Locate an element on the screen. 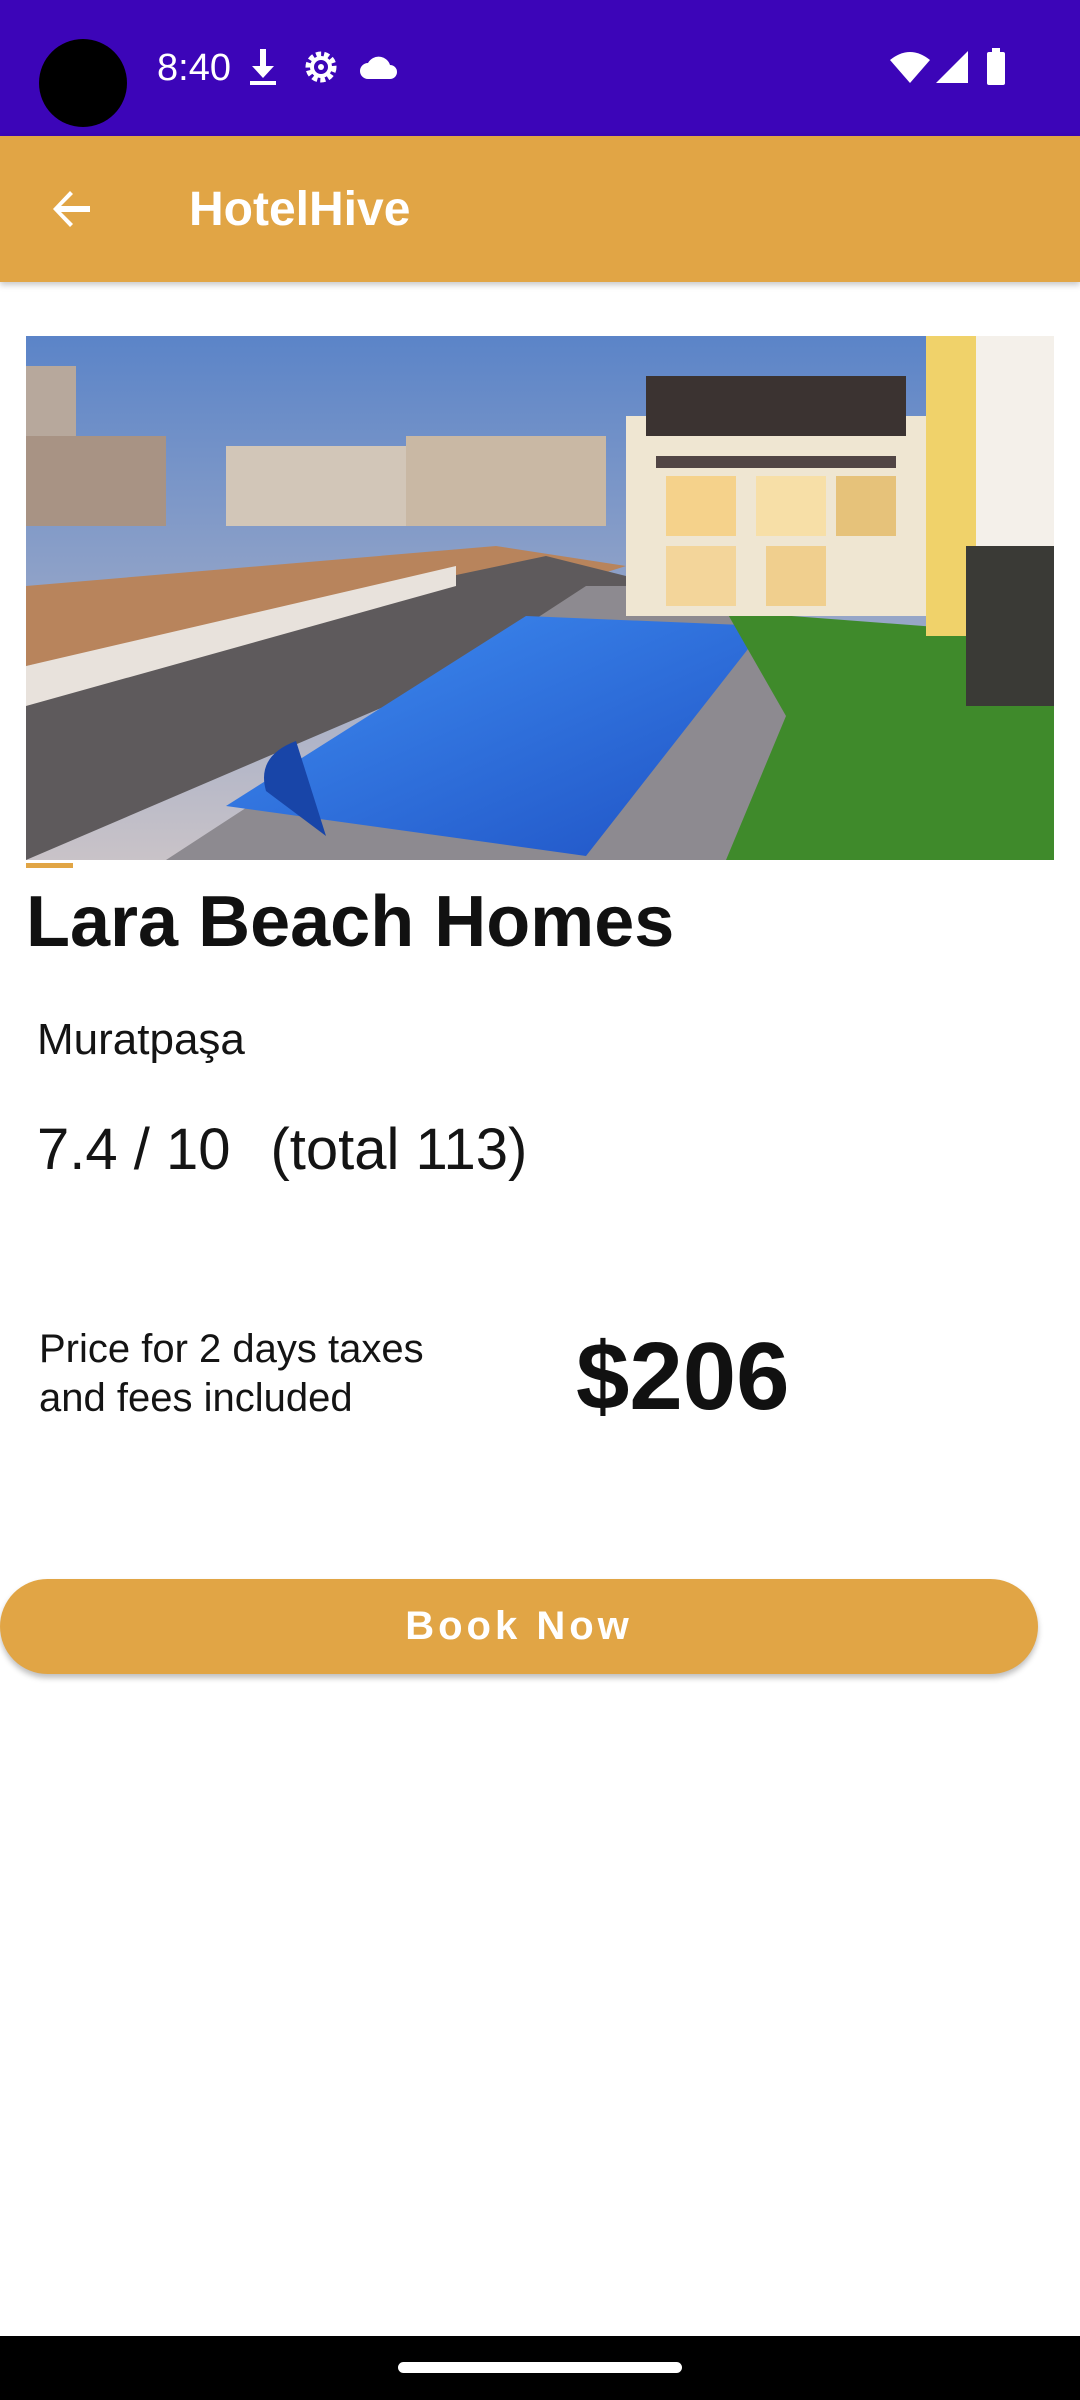 This screenshot has width=1080, height=2400. status-bar: 8:40 is located at coordinates (540, 68).